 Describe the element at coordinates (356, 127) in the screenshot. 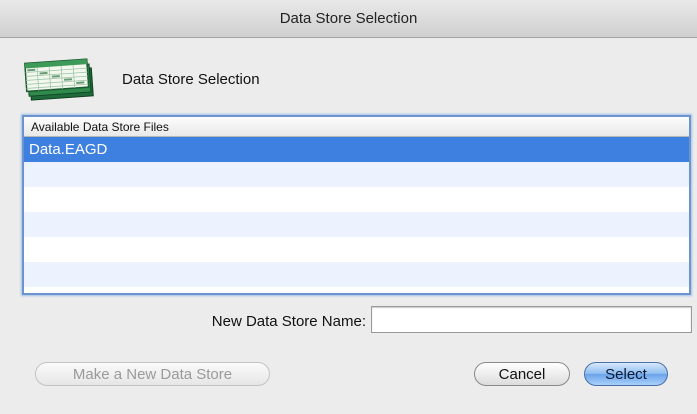

I see `list-column-header: Available Data Store Files` at that location.